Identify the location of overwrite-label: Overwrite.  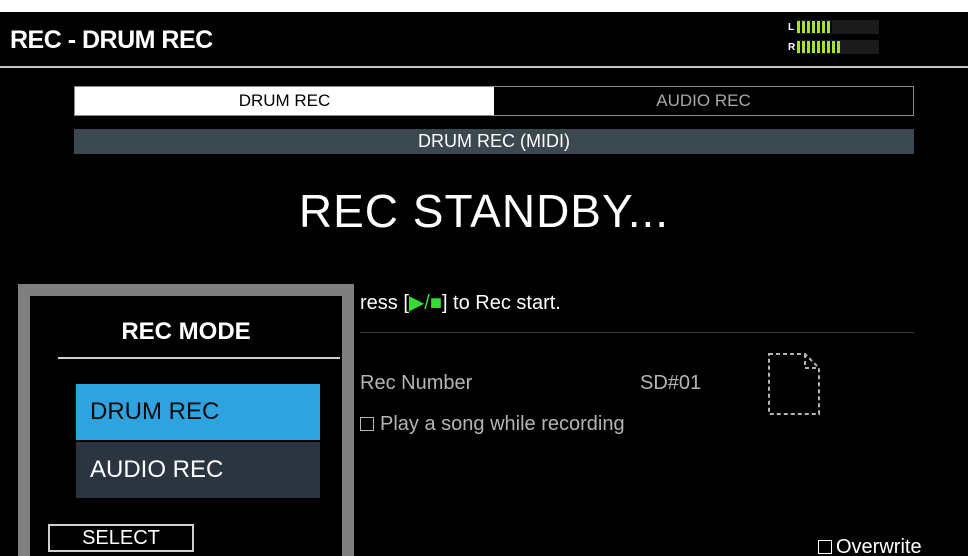
(879, 546).